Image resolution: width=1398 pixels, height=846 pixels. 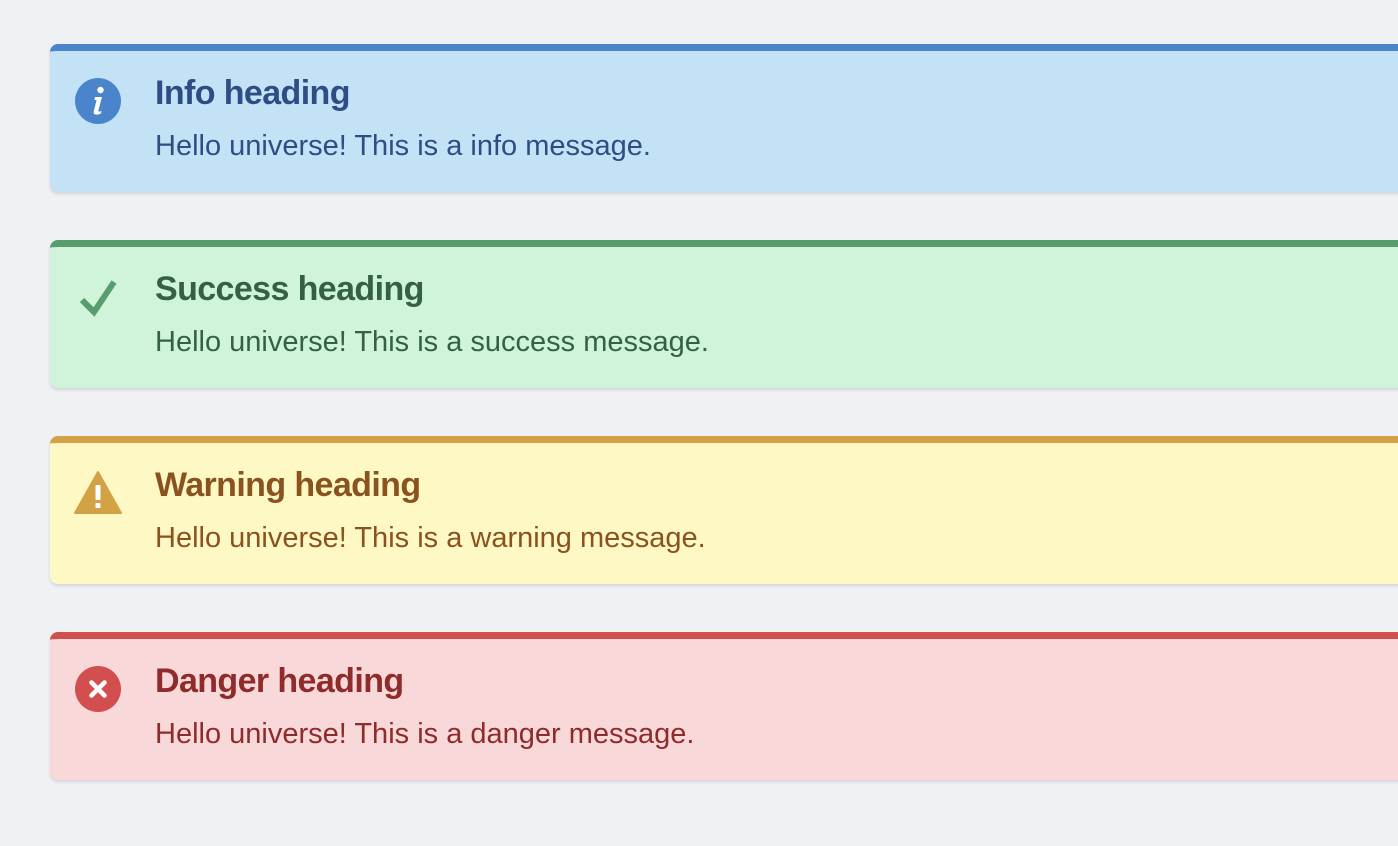 What do you see at coordinates (279, 681) in the screenshot?
I see `alert-heading: Danger heading` at bounding box center [279, 681].